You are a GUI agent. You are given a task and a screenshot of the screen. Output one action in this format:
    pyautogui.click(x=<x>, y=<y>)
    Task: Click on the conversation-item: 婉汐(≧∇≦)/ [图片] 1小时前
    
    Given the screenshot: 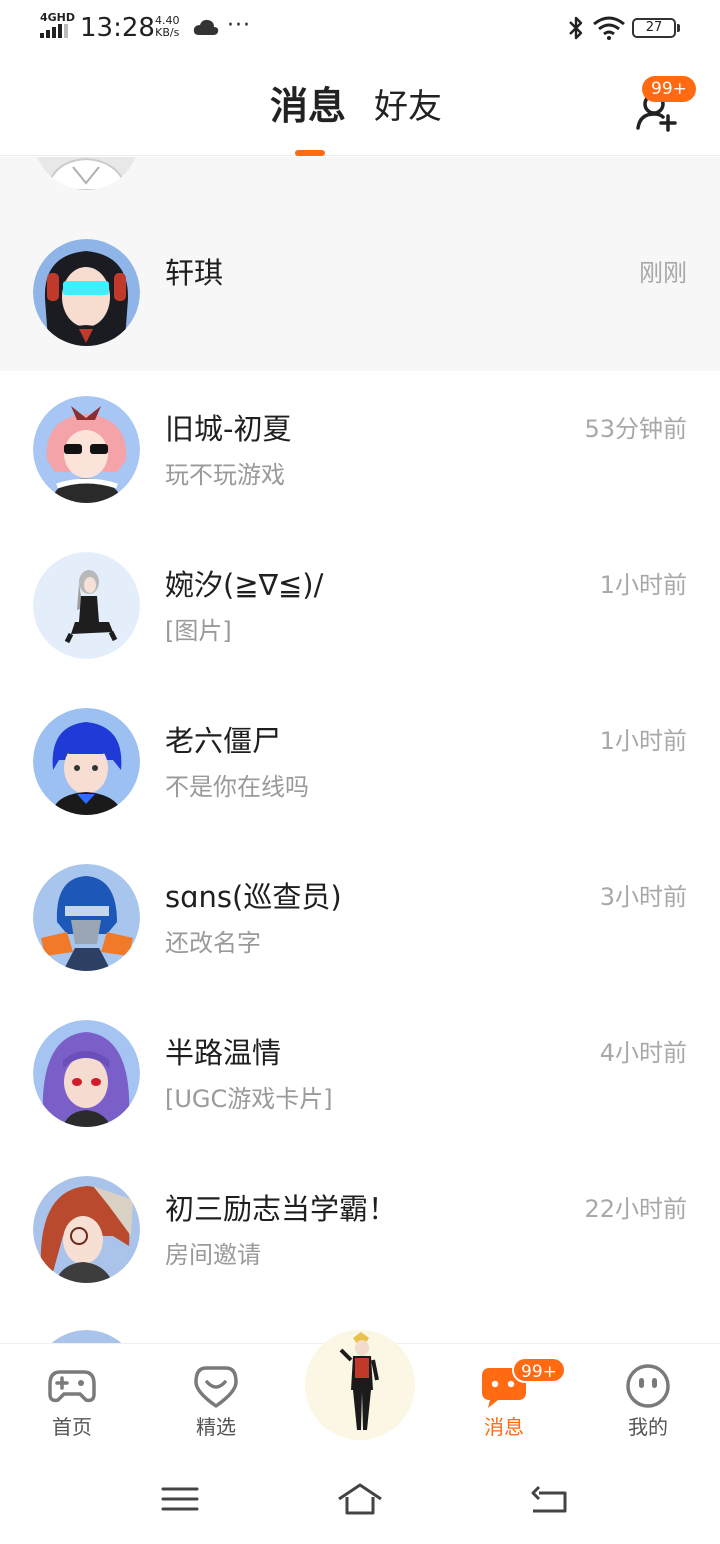 What is the action you would take?
    pyautogui.click(x=360, y=605)
    